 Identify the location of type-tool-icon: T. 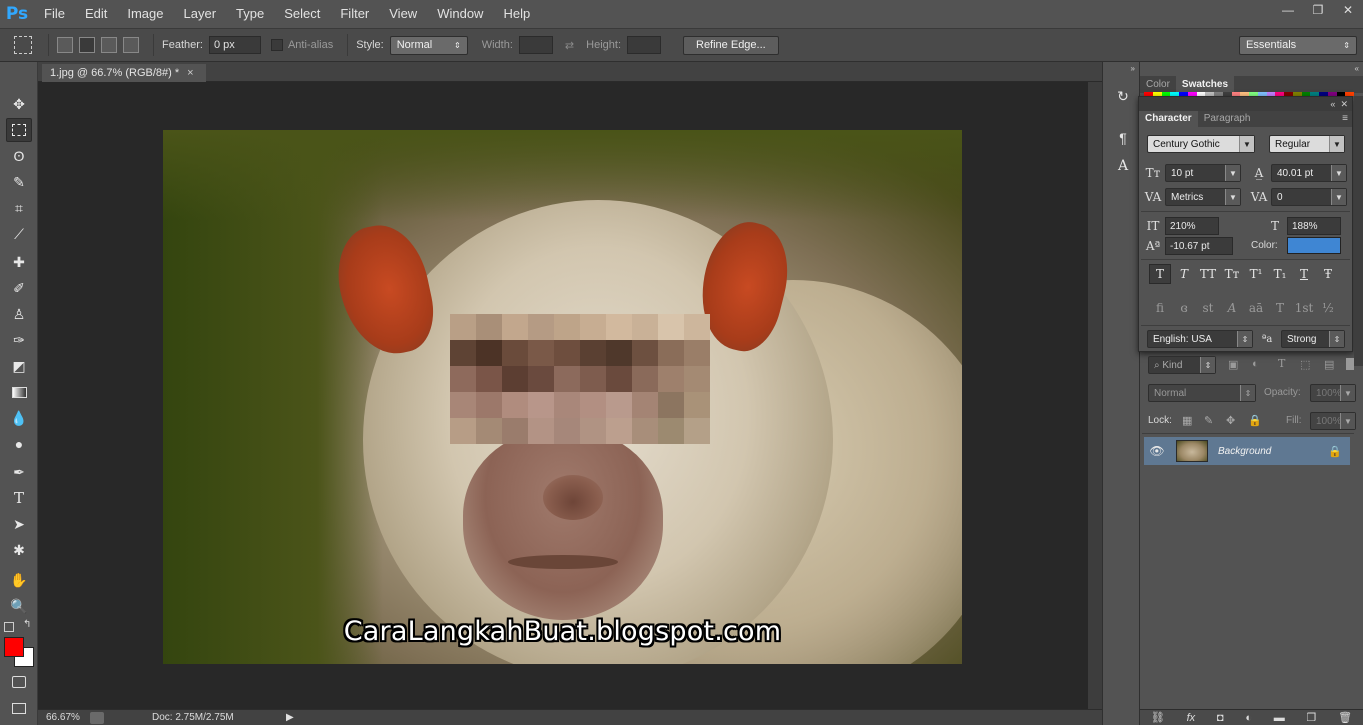
(19, 498).